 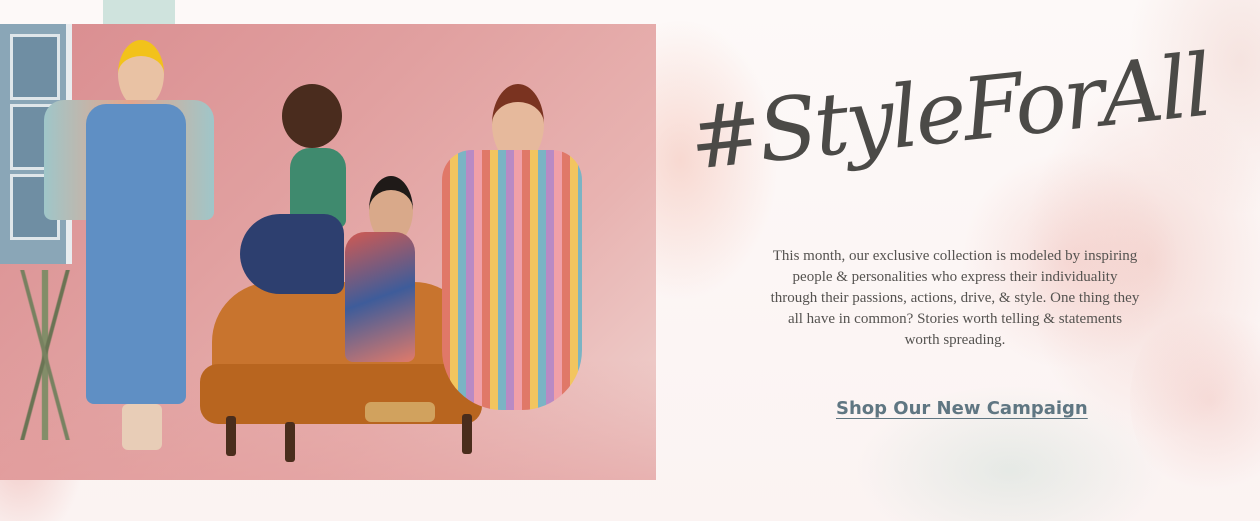 What do you see at coordinates (136, 254) in the screenshot?
I see `photo-model-jumpsuit` at bounding box center [136, 254].